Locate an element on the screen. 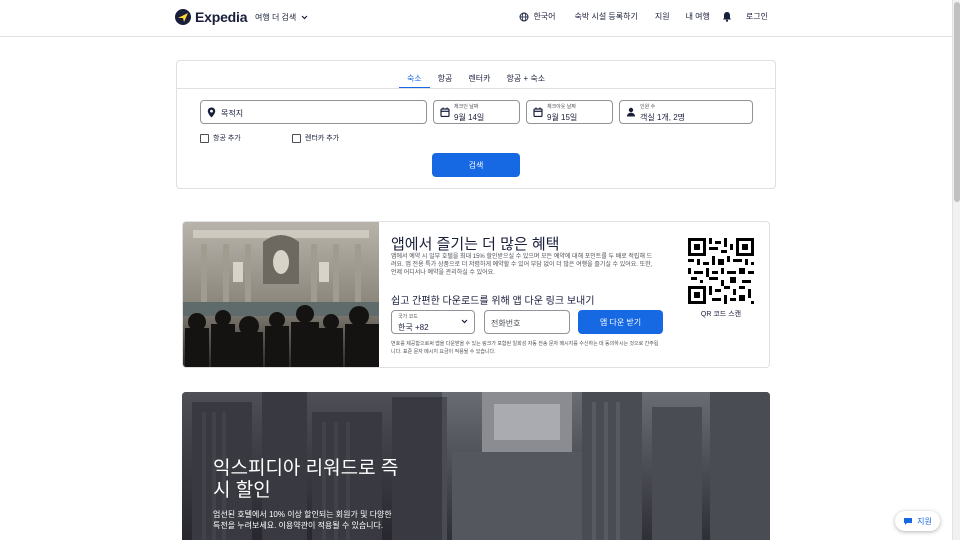  location-pin-icon is located at coordinates (211, 112).